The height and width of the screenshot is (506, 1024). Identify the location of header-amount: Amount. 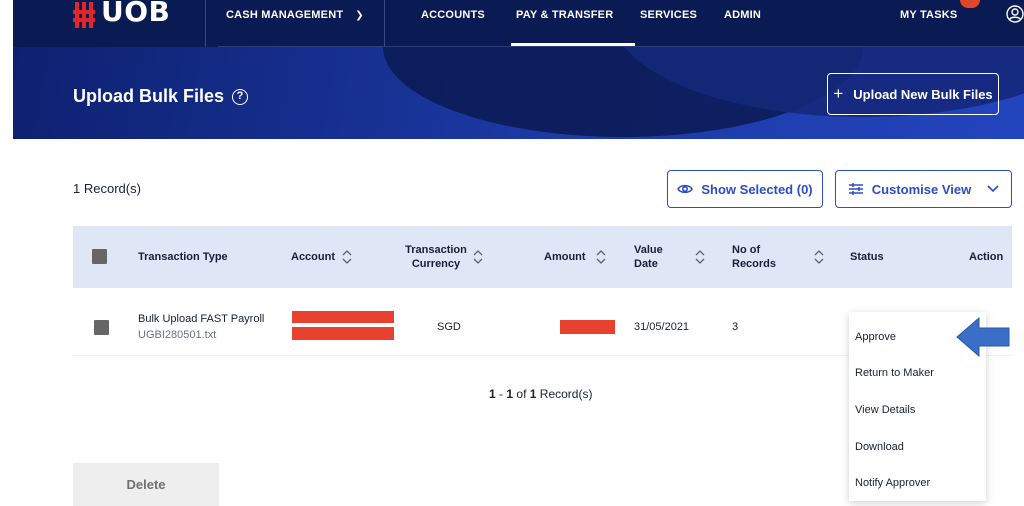
(565, 257).